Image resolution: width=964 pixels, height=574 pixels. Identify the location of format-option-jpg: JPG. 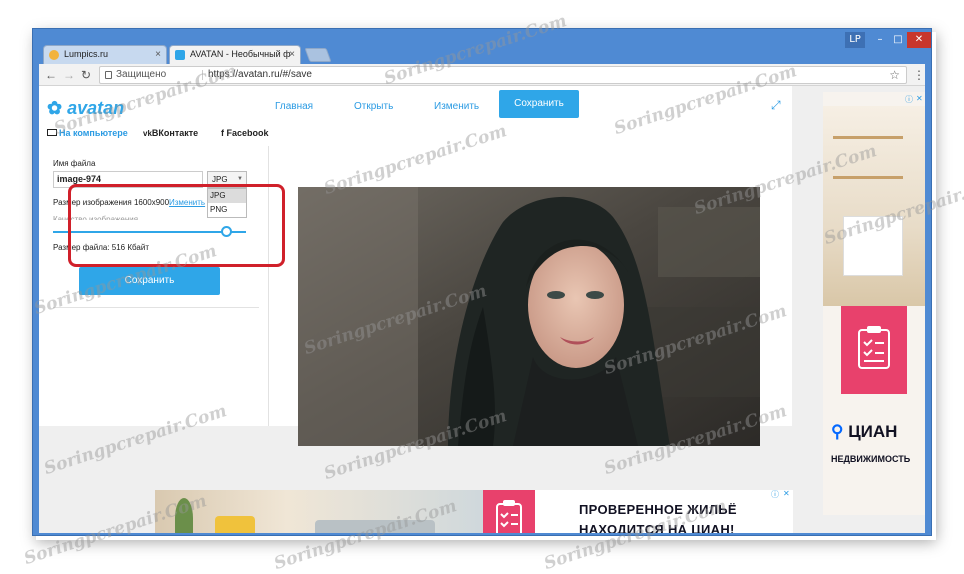
(227, 196).